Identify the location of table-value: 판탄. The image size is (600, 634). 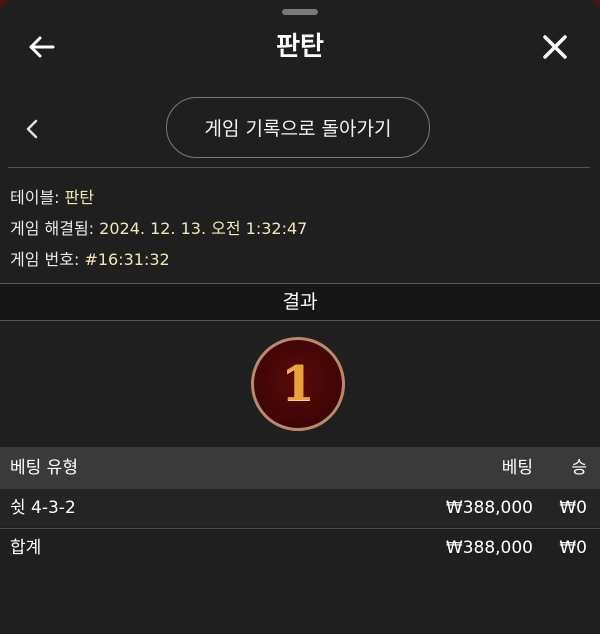
(79, 197).